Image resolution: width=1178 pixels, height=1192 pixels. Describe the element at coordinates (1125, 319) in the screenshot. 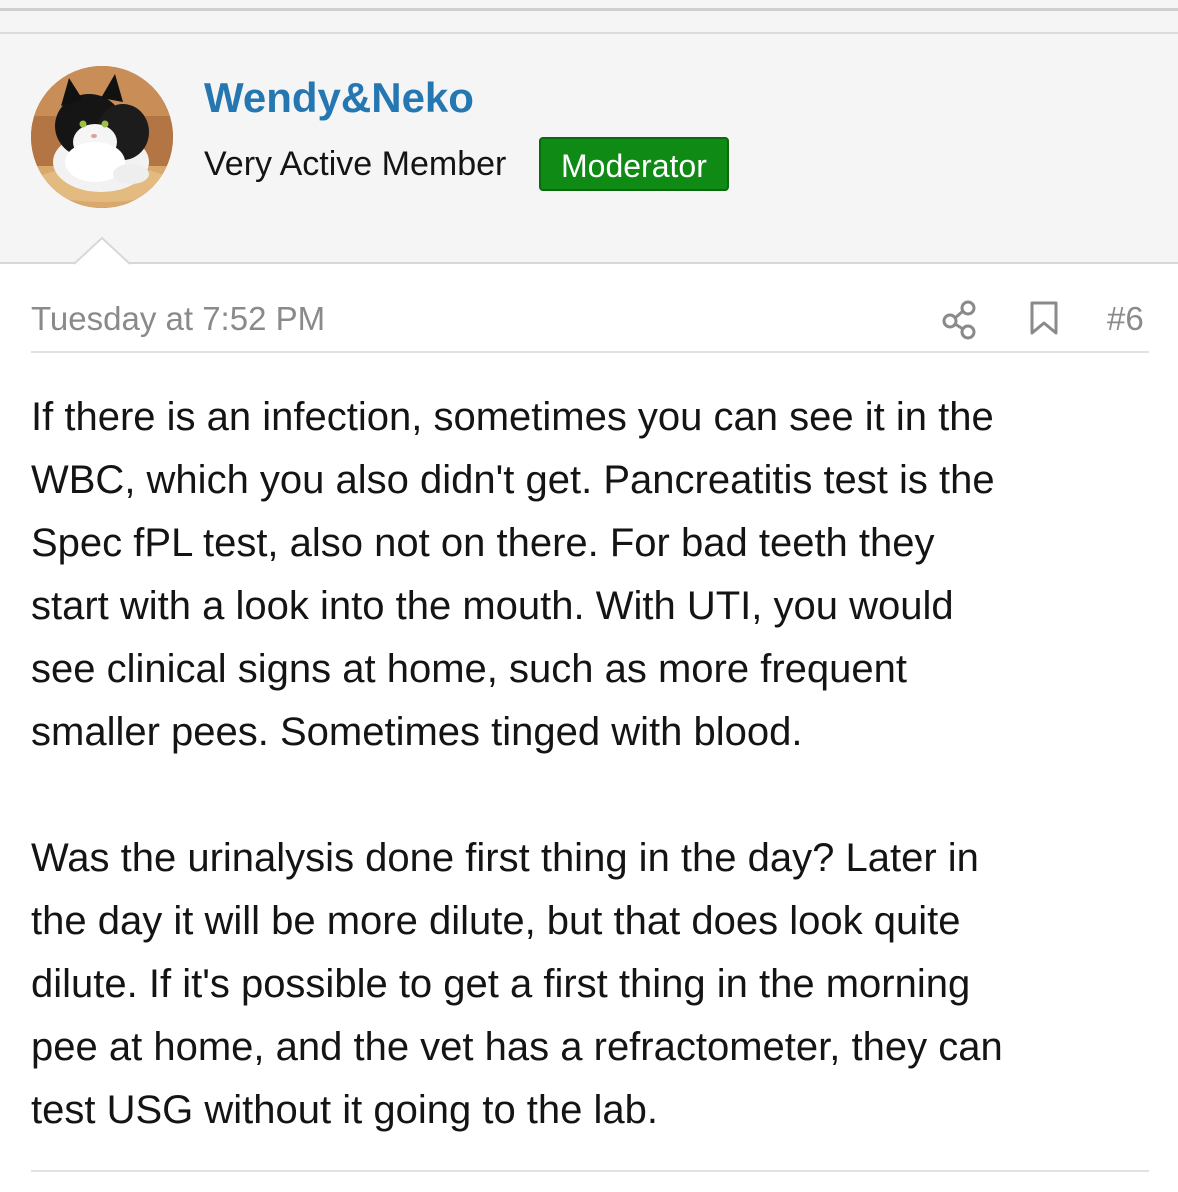

I see `post-number-link: #6` at that location.